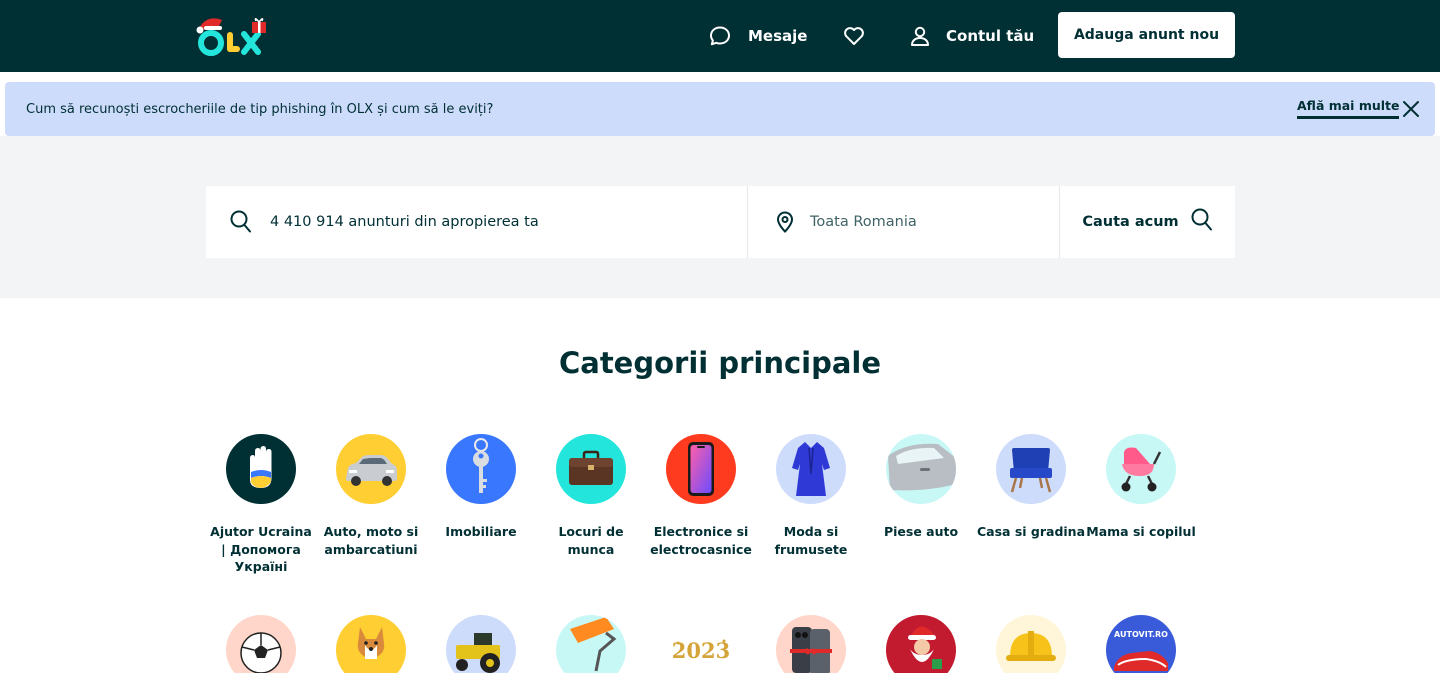 This screenshot has height=673, width=1440. I want to click on category-christmas, so click(921, 644).